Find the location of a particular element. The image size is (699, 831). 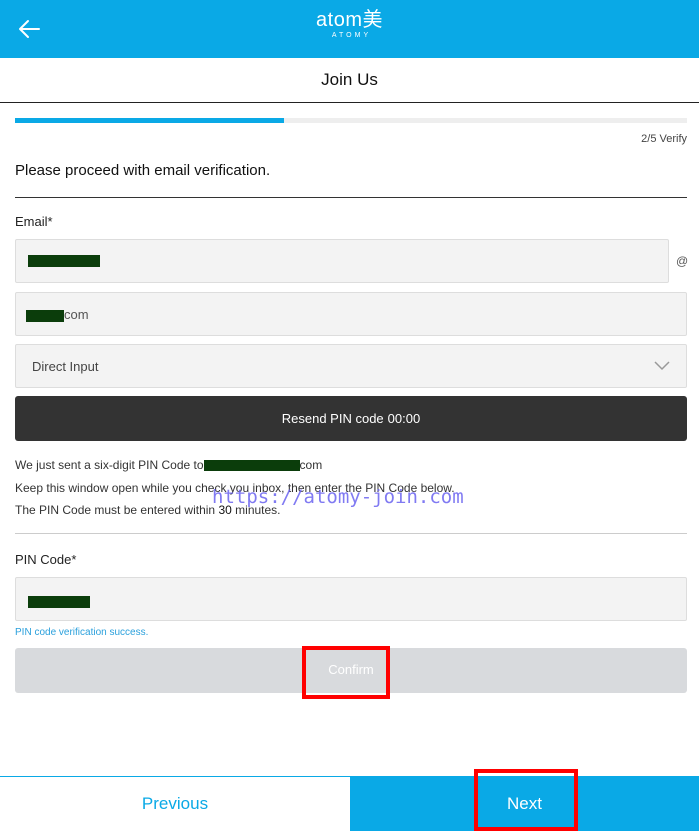

confirm-label: Confirm is located at coordinates (351, 669).